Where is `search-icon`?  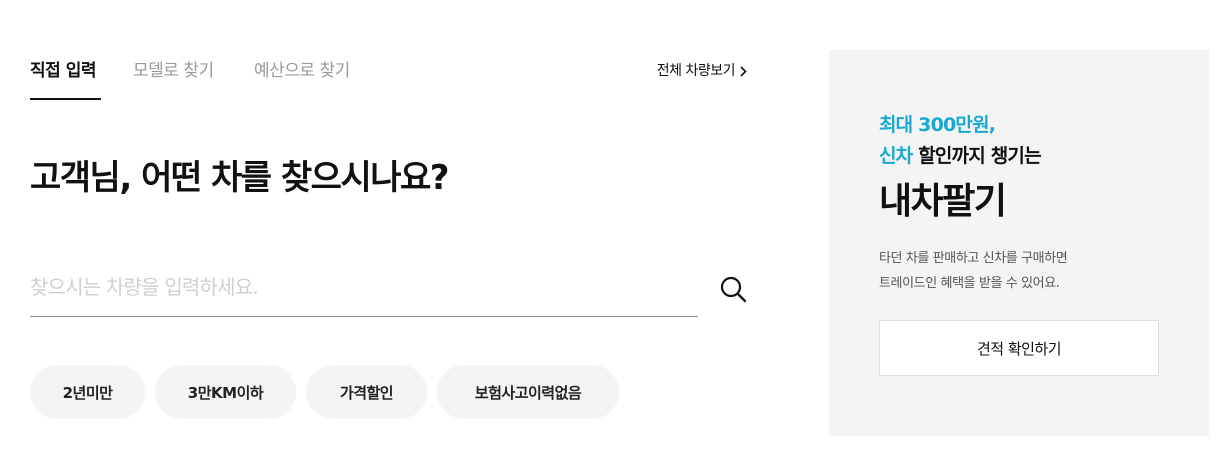 search-icon is located at coordinates (733, 289).